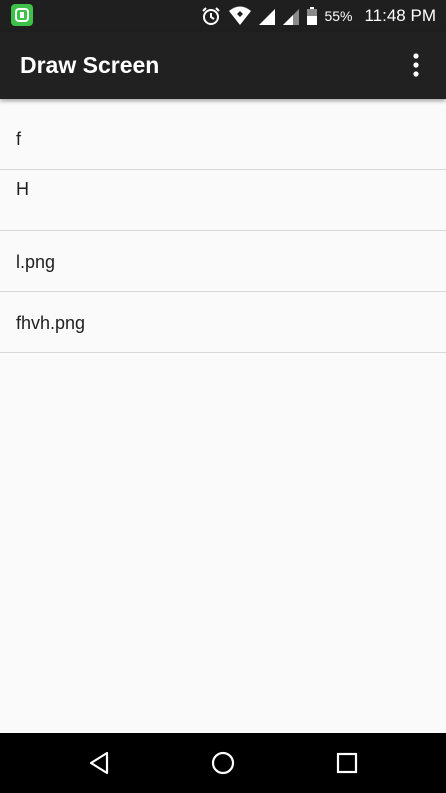 The image size is (446, 793). Describe the element at coordinates (267, 16) in the screenshot. I see `signal-icon` at that location.